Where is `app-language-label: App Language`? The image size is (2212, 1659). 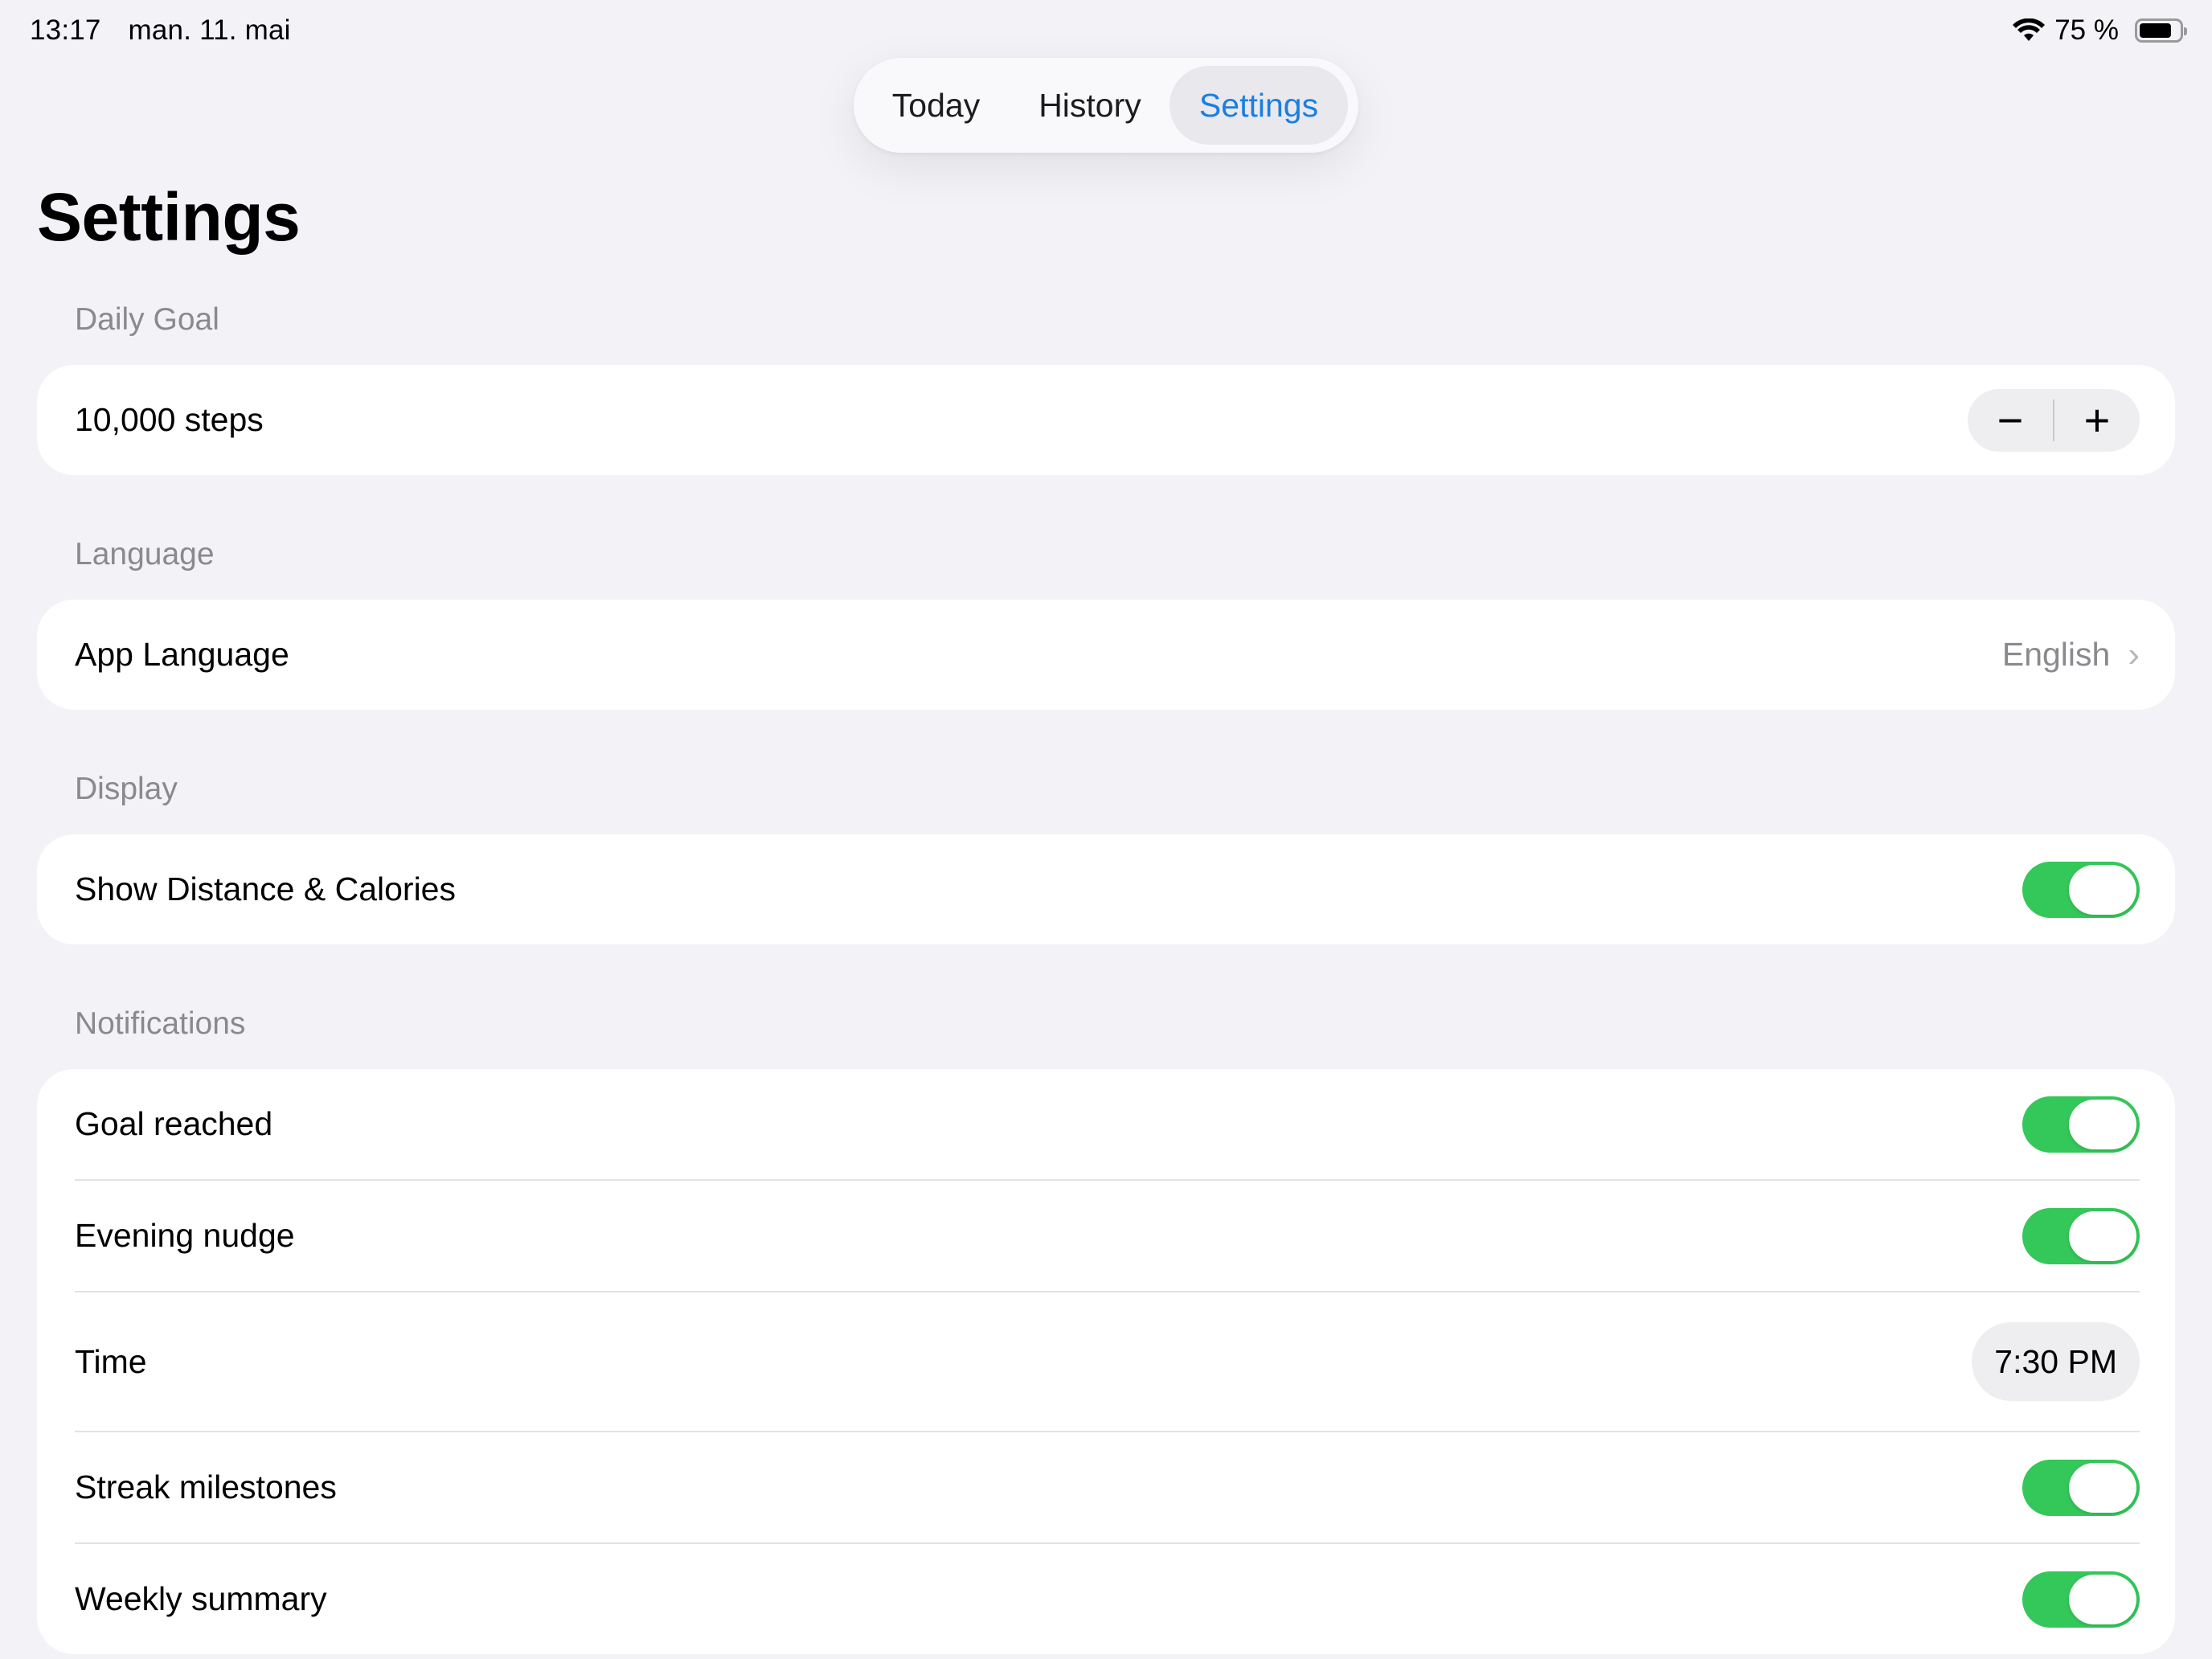 app-language-label: App Language is located at coordinates (182, 654).